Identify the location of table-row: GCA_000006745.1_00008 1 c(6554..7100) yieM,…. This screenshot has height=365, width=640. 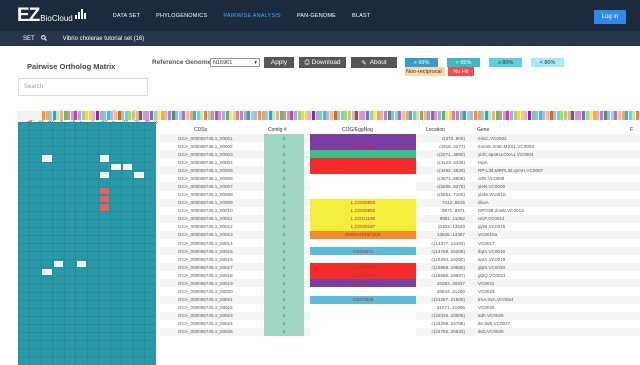
(400, 194).